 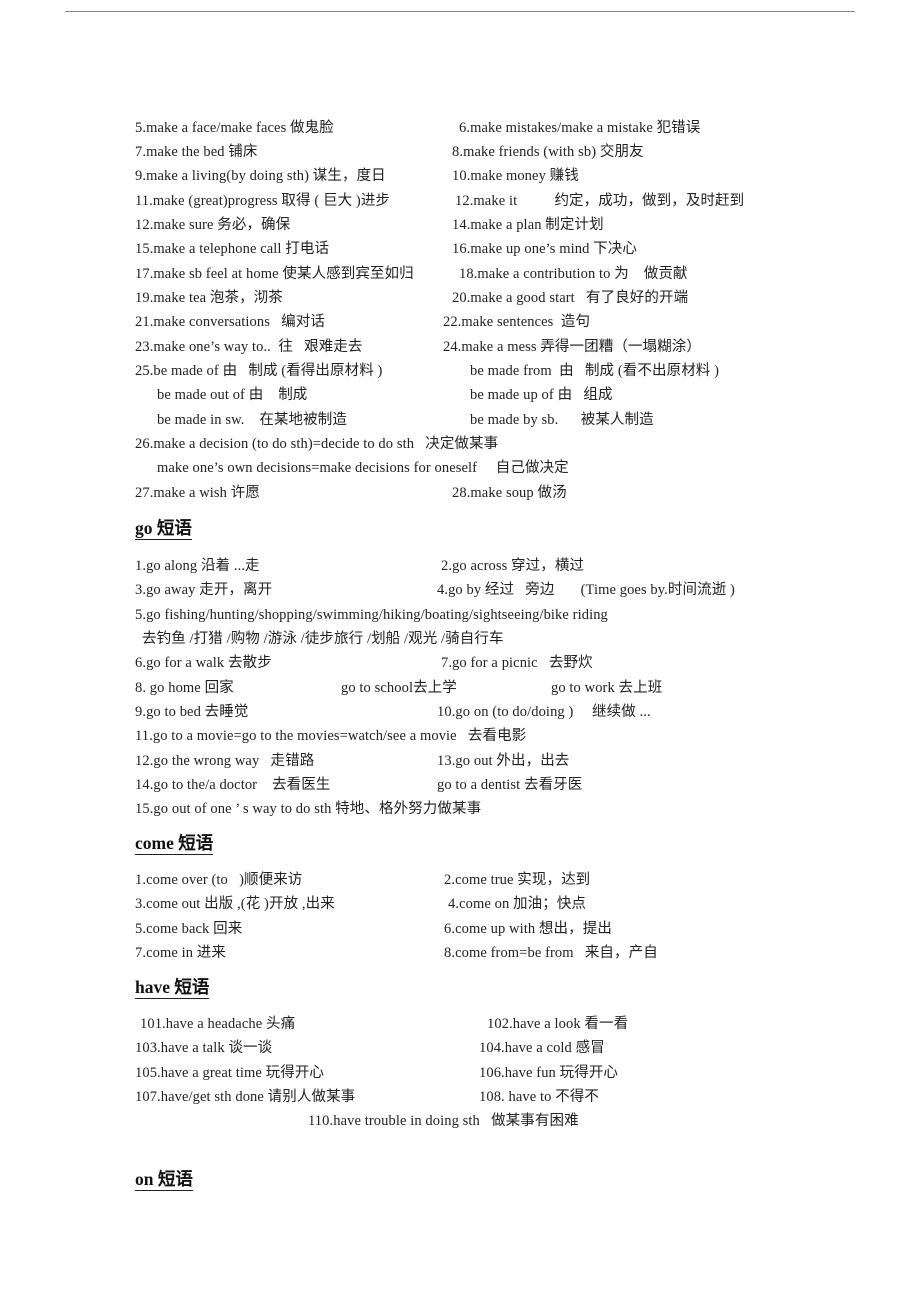 What do you see at coordinates (263, 201) in the screenshot?
I see `make-phrase-left: 11.make (great)progress 取得 ( 巨大 )进步` at bounding box center [263, 201].